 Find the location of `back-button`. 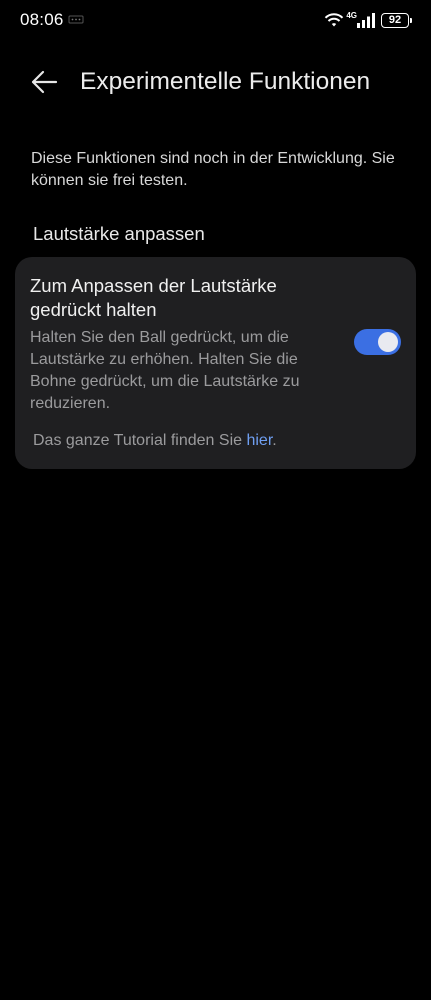

back-button is located at coordinates (44, 82).